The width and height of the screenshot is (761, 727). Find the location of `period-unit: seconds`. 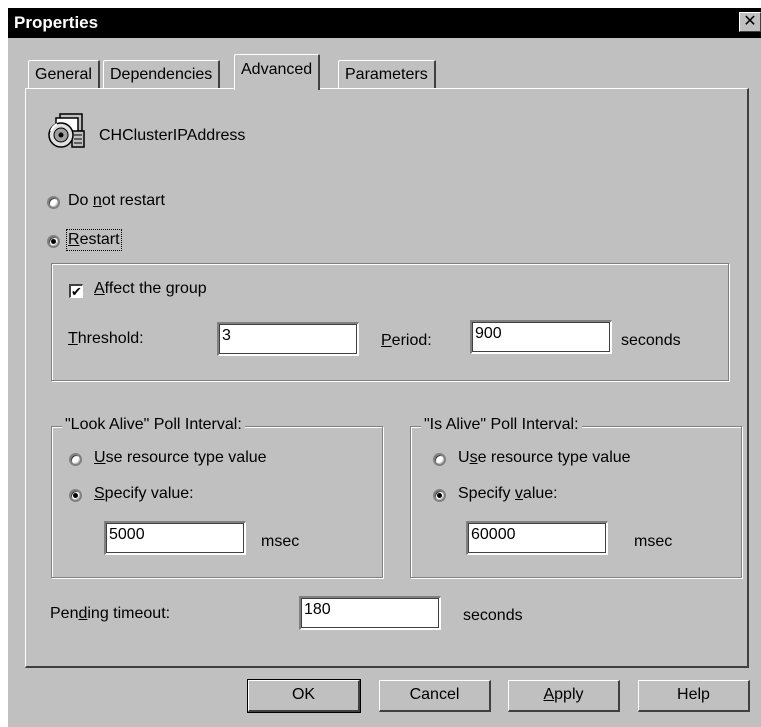

period-unit: seconds is located at coordinates (651, 340).